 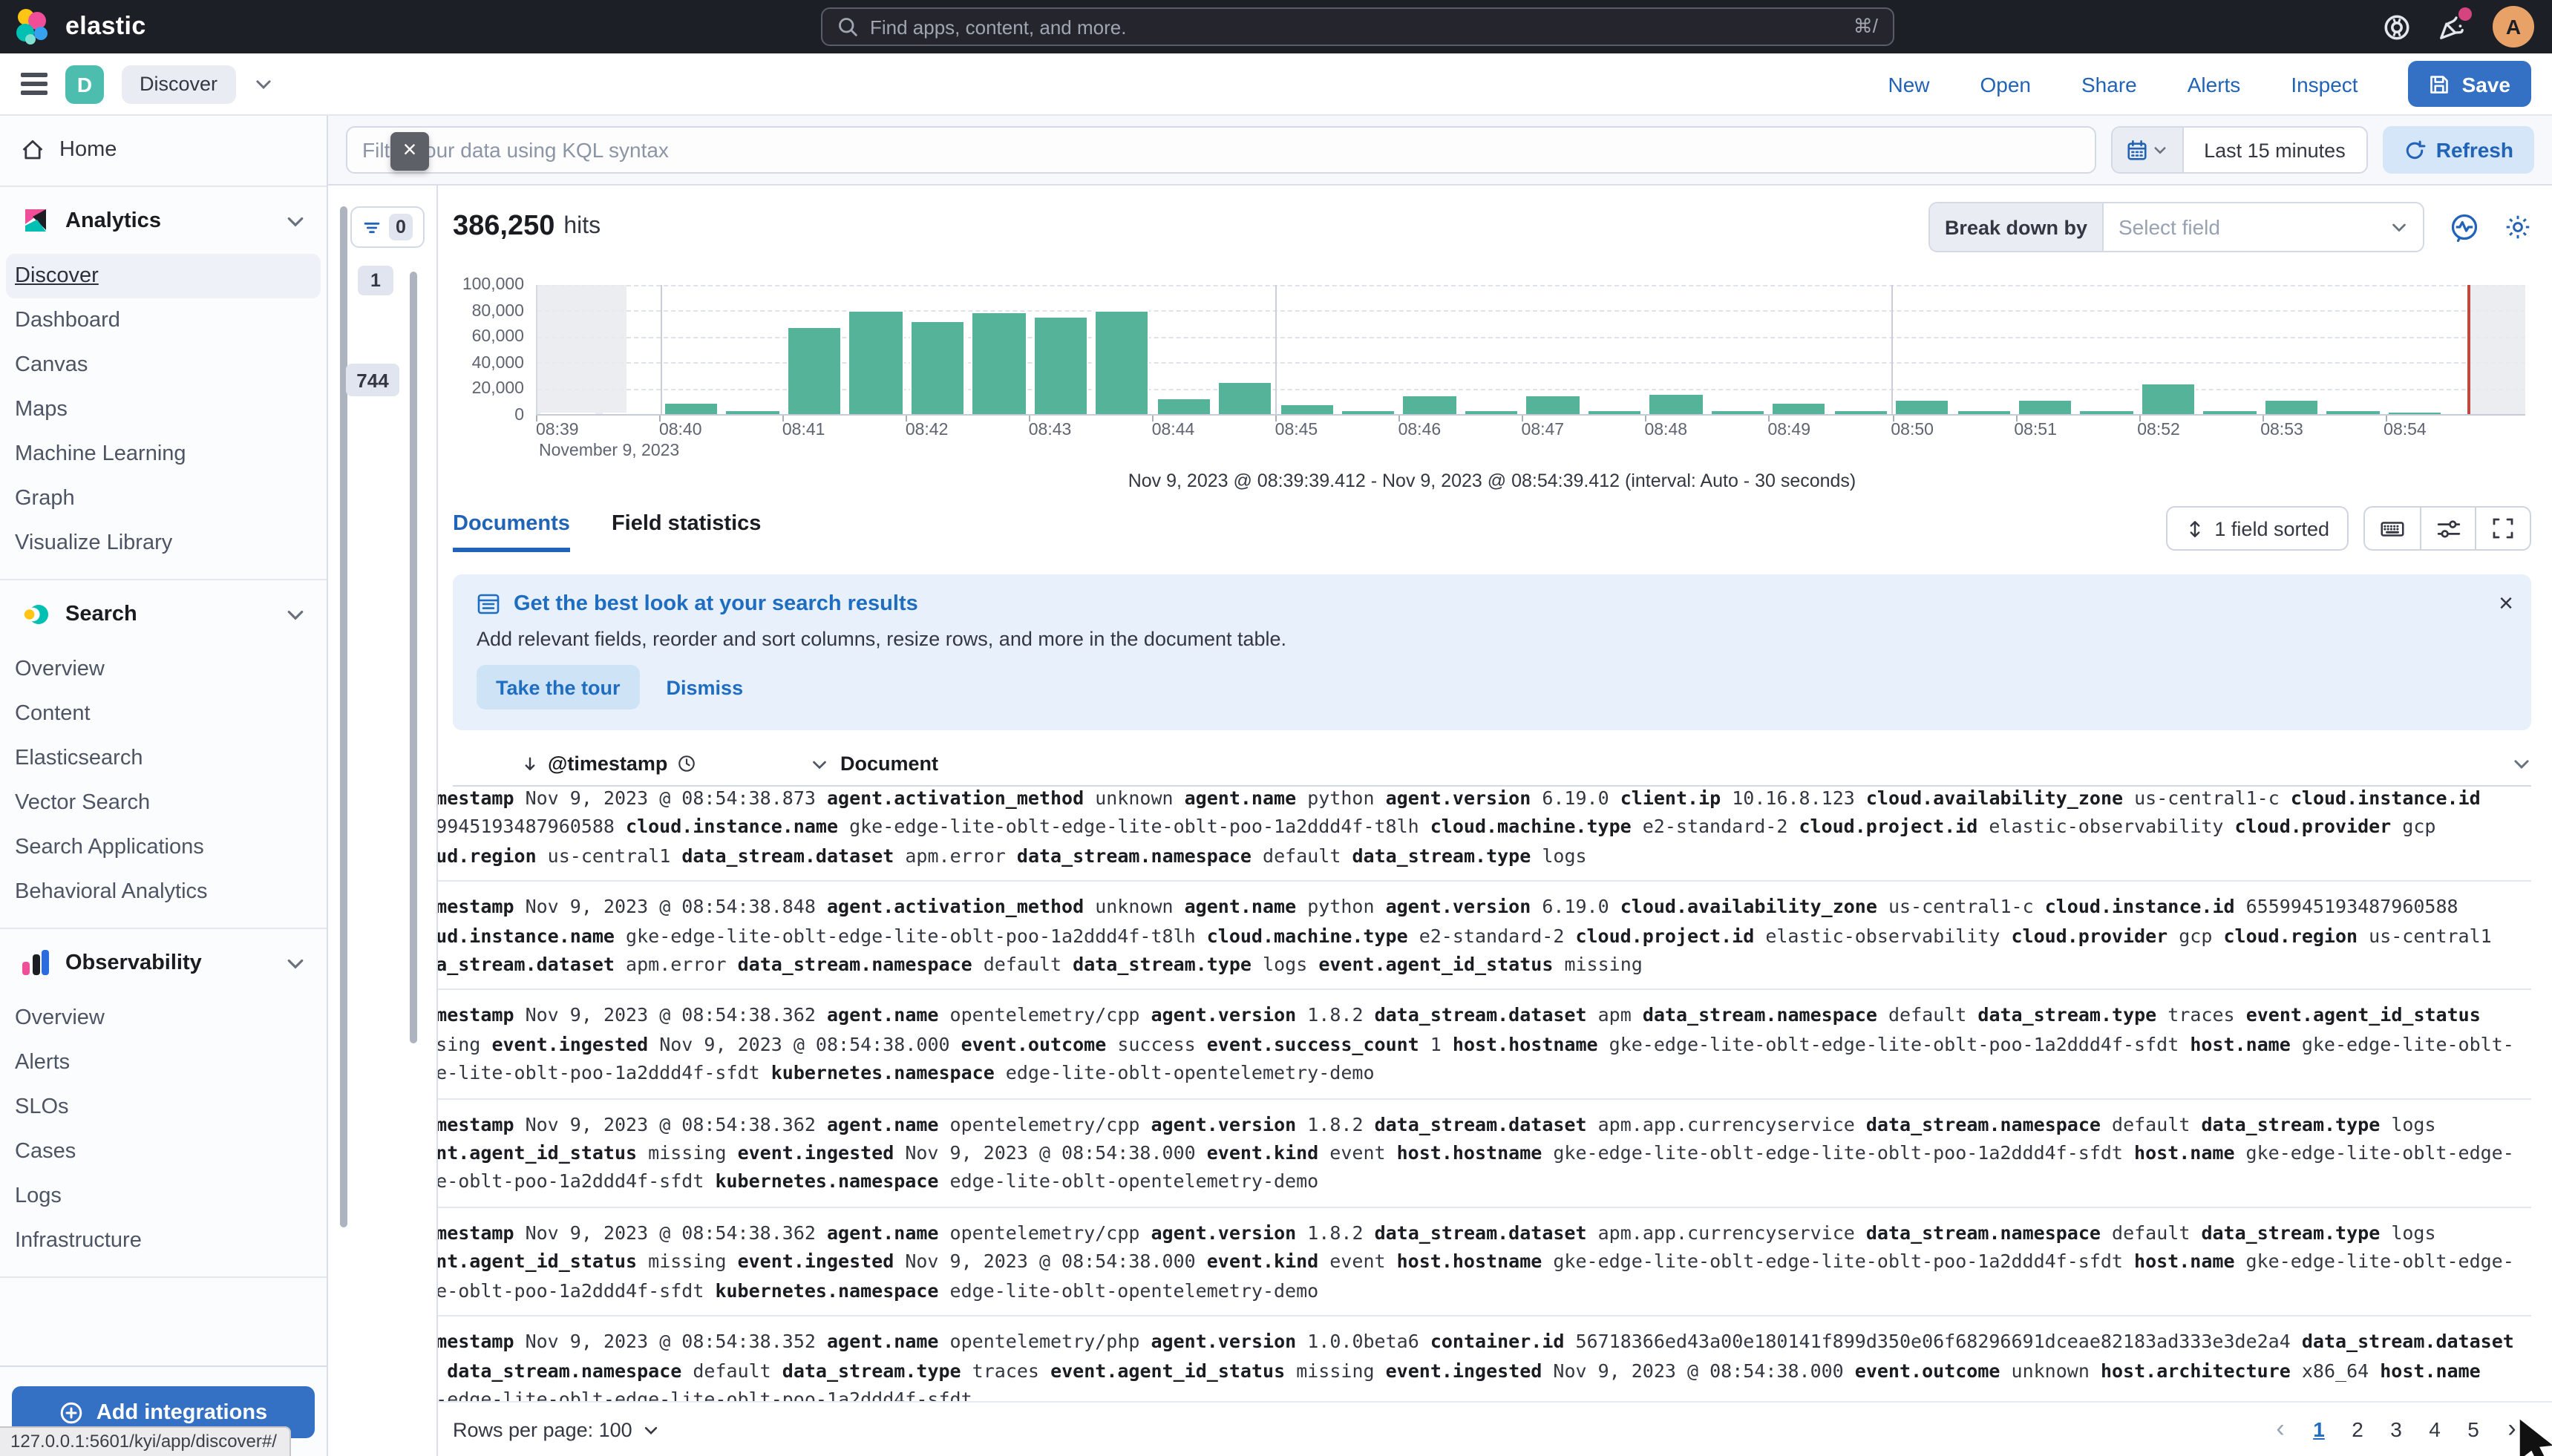 I want to click on breadcrumb-chevron-icon, so click(x=262, y=84).